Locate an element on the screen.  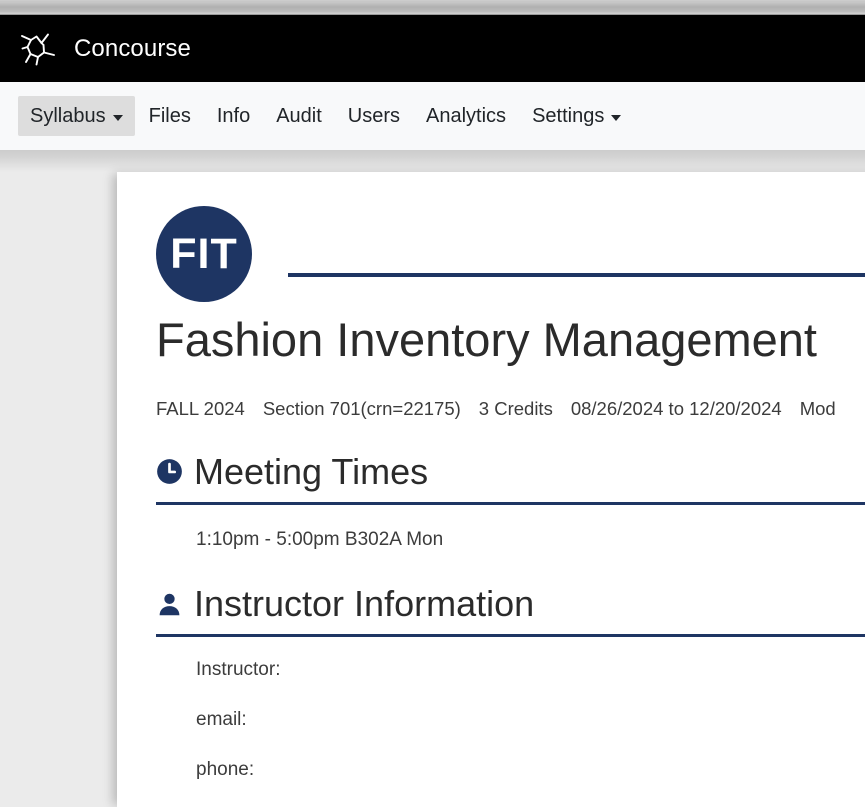
section-divider-meeting-times is located at coordinates (510, 503).